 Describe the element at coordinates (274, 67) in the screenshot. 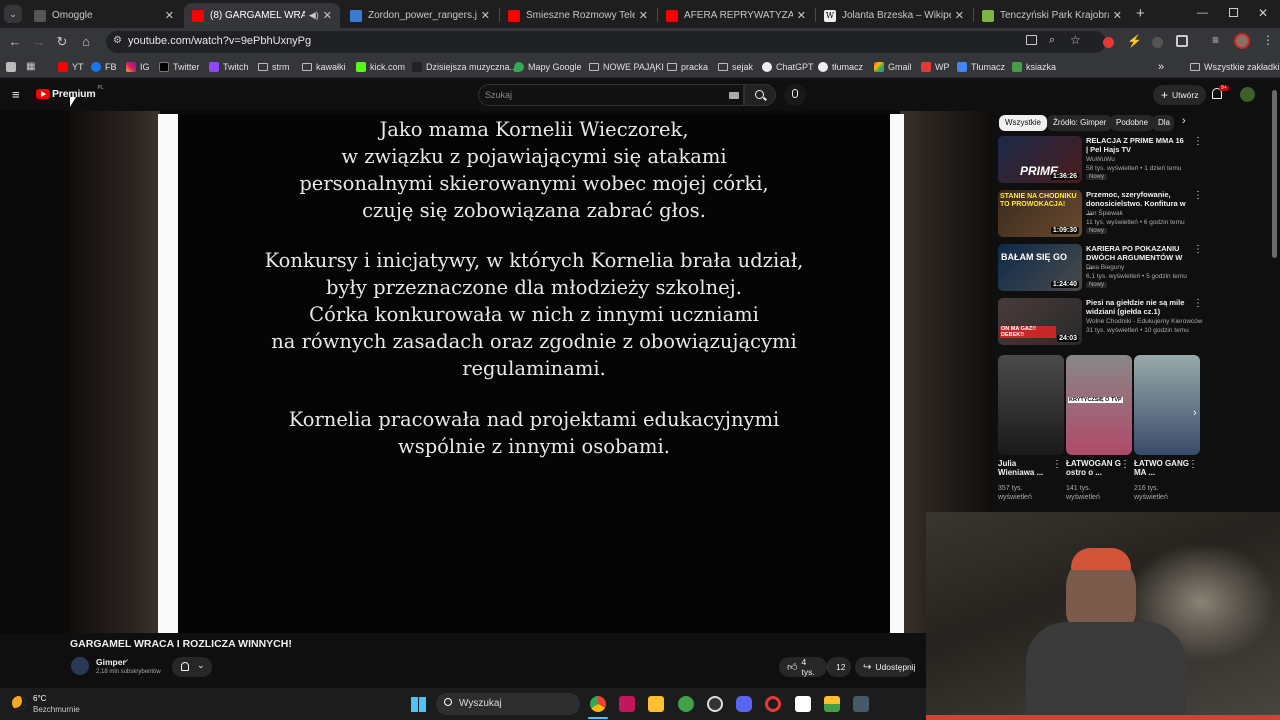

I see `bookmark-folder-strm: strm` at that location.